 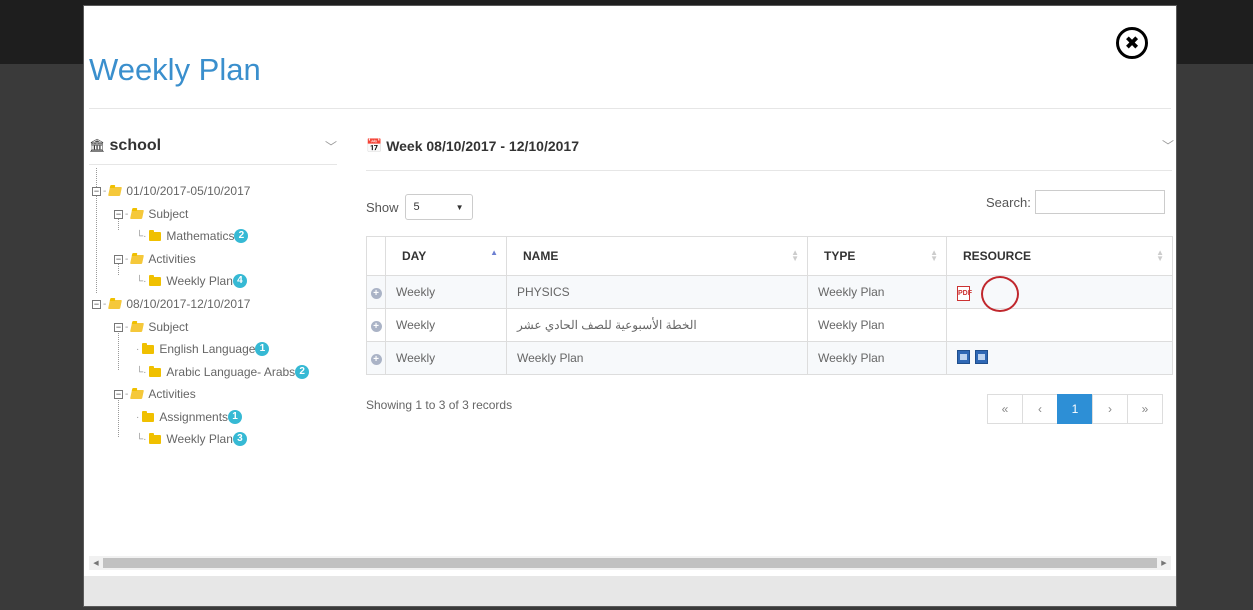 I want to click on scroll-left-icon: ◀, so click(x=96, y=563).